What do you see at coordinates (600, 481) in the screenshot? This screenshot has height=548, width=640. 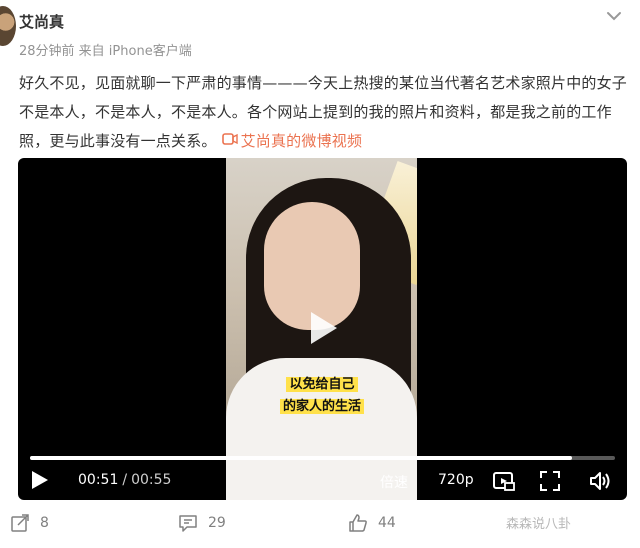 I see `volume-icon` at bounding box center [600, 481].